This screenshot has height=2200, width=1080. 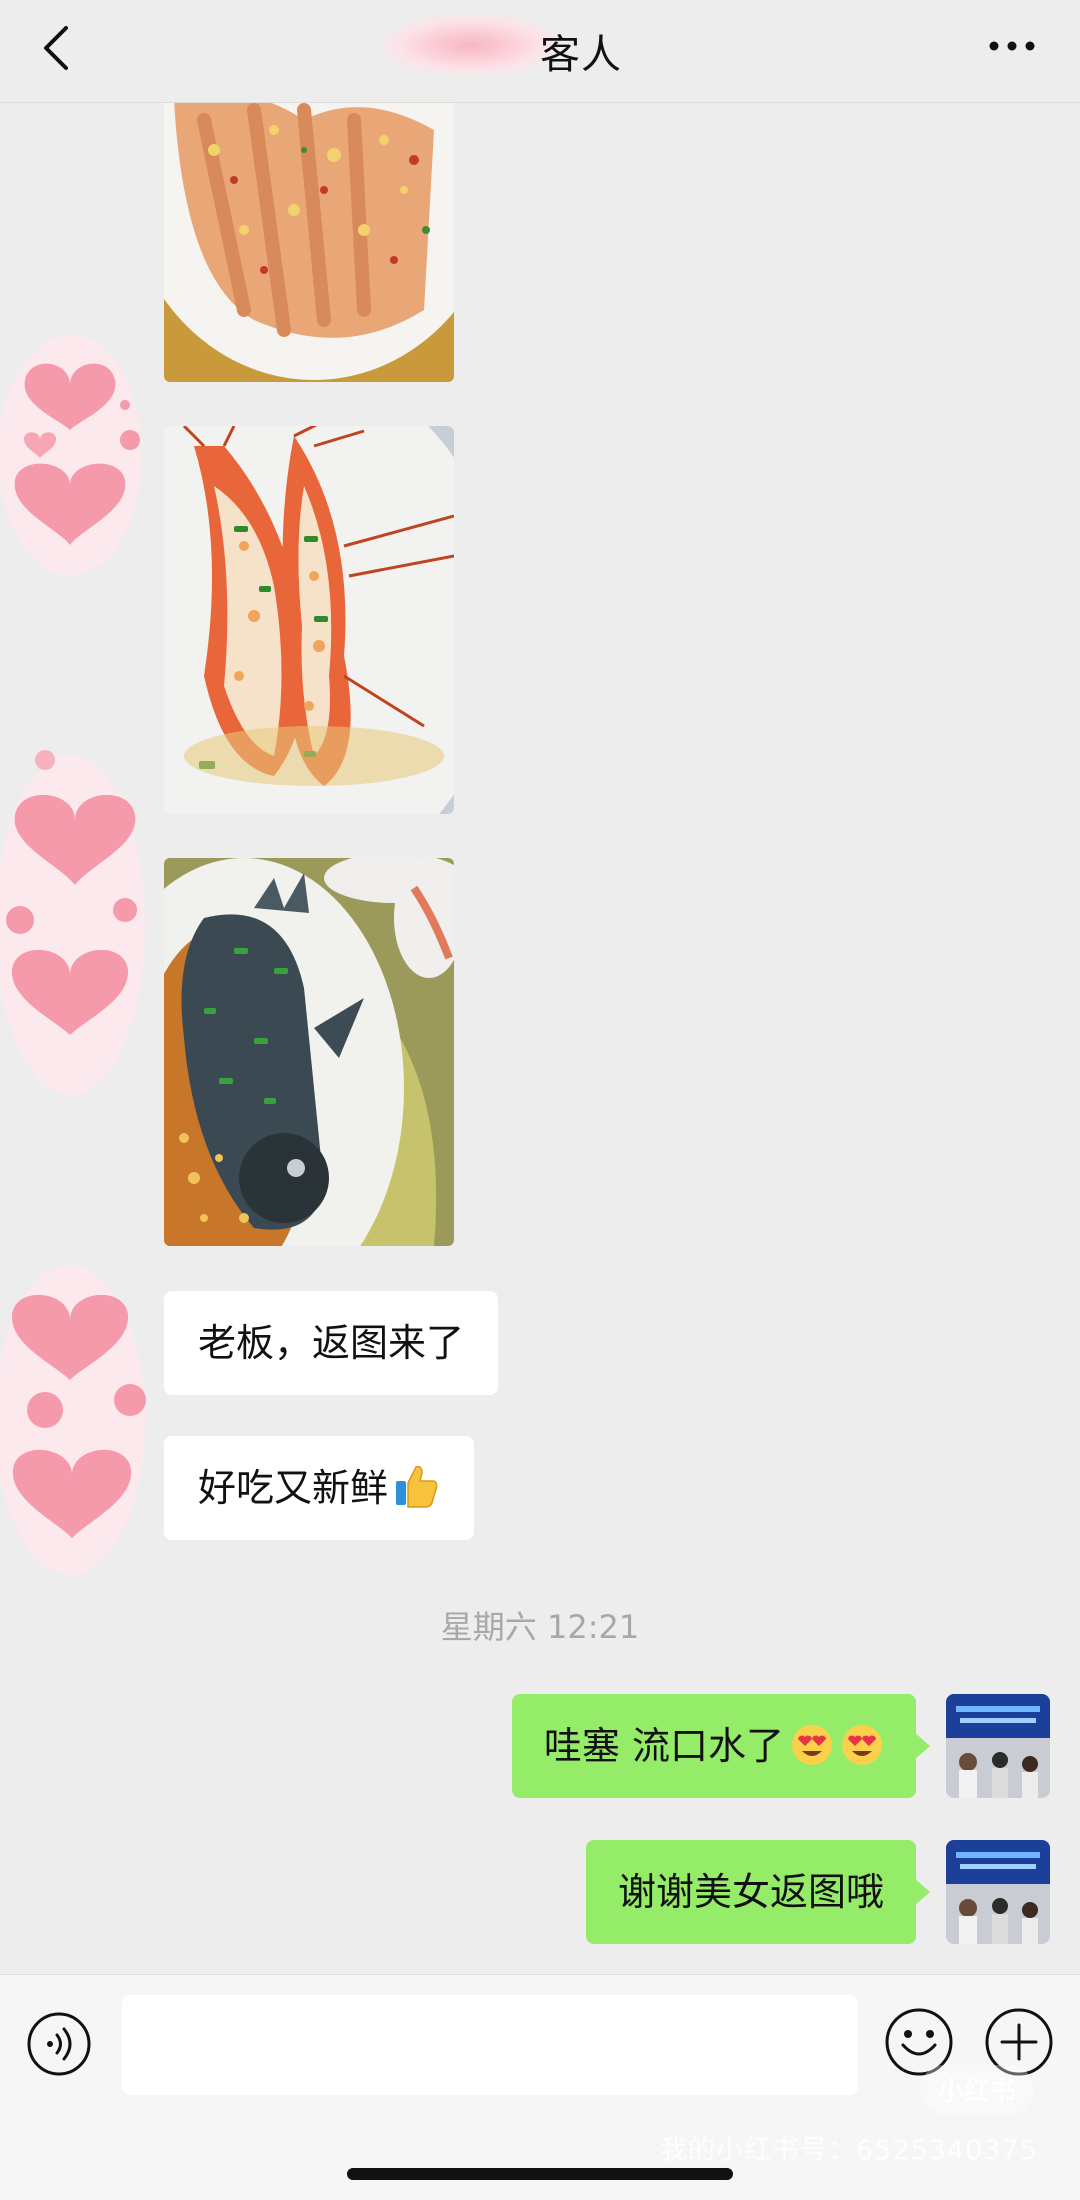 I want to click on chevron-left-icon, so click(x=58, y=48).